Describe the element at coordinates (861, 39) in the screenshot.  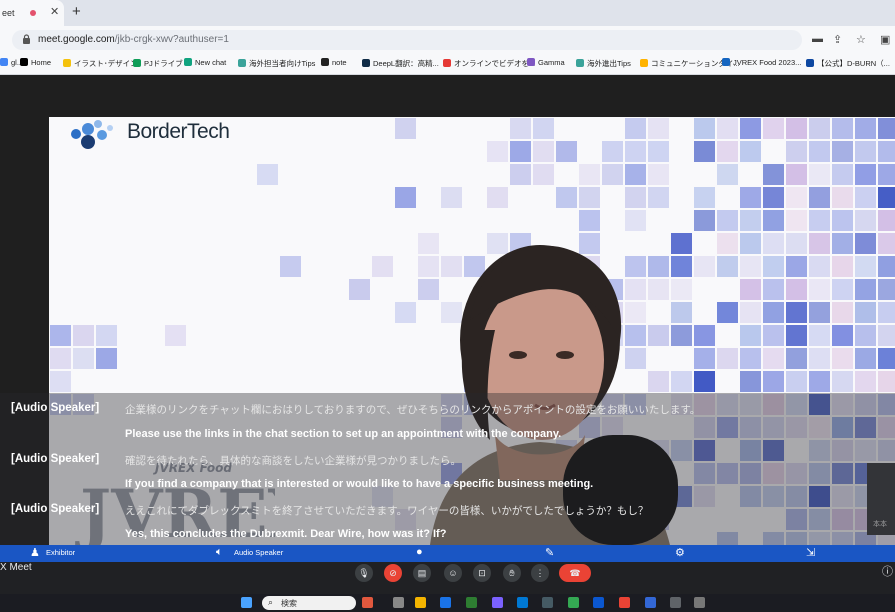
I see `star-icon: ☆` at that location.